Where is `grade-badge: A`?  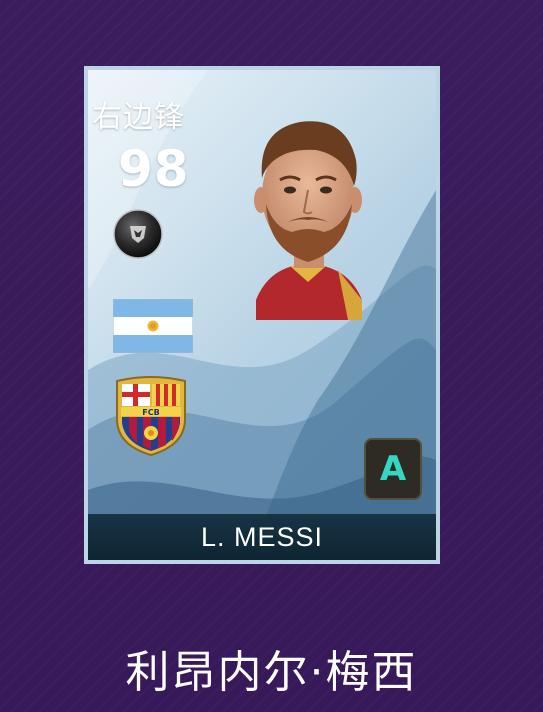
grade-badge: A is located at coordinates (393, 469).